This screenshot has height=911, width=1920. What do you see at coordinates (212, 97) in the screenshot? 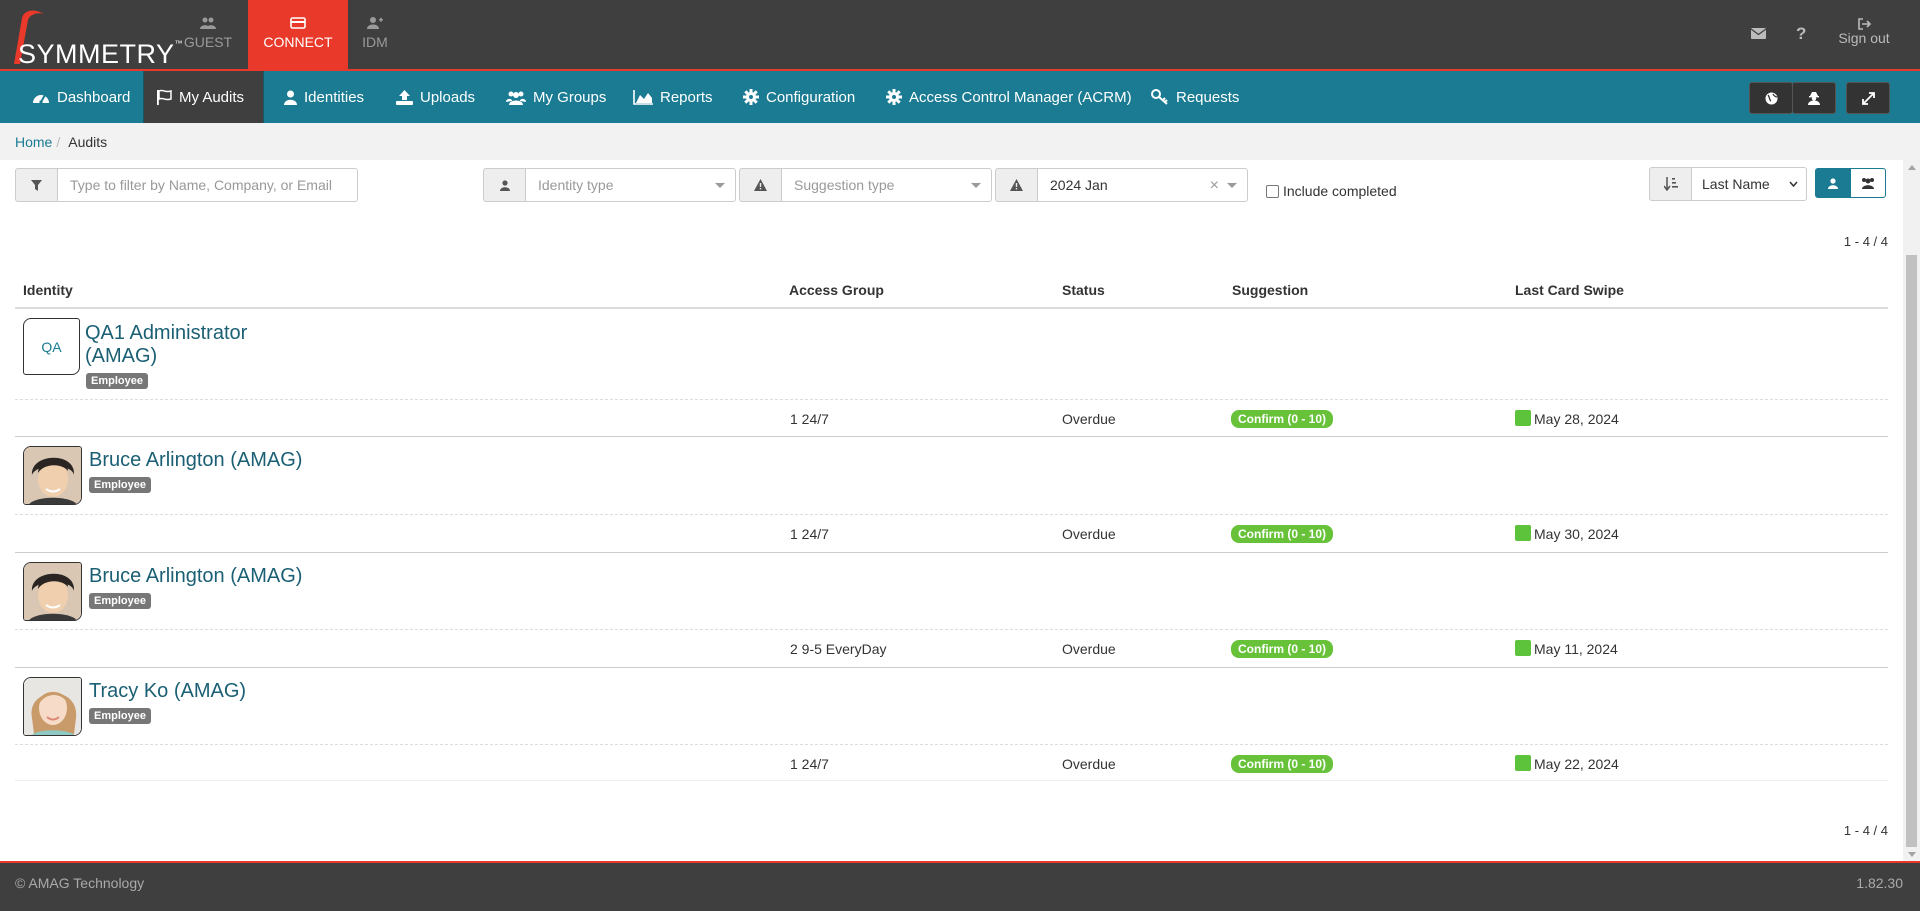
I see `nav-my-audits-label: My Audits` at bounding box center [212, 97].